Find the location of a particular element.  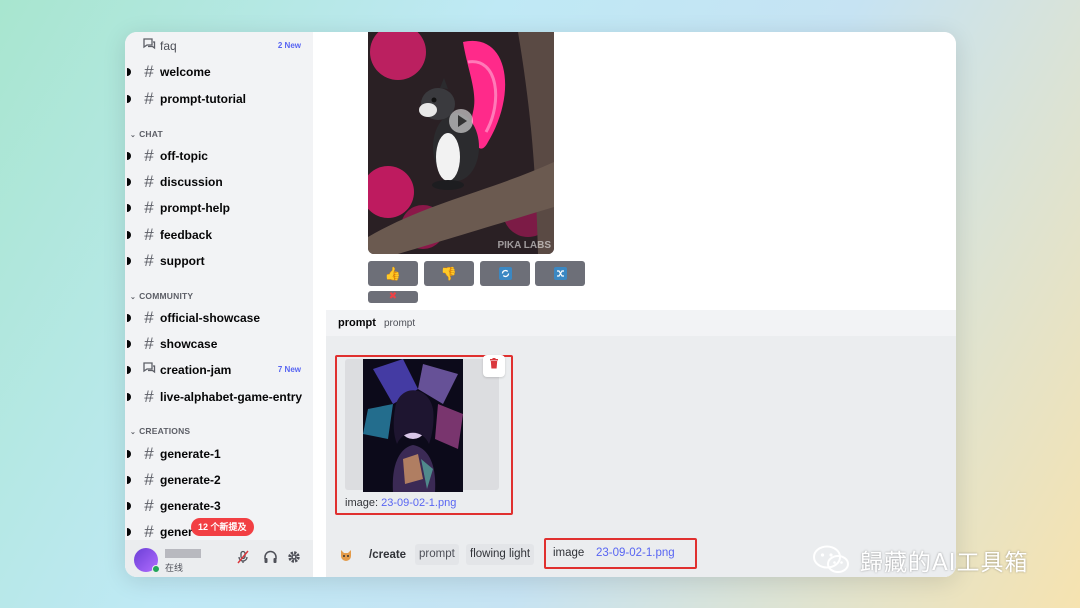

channel-name: generate-2 is located at coordinates (190, 480).